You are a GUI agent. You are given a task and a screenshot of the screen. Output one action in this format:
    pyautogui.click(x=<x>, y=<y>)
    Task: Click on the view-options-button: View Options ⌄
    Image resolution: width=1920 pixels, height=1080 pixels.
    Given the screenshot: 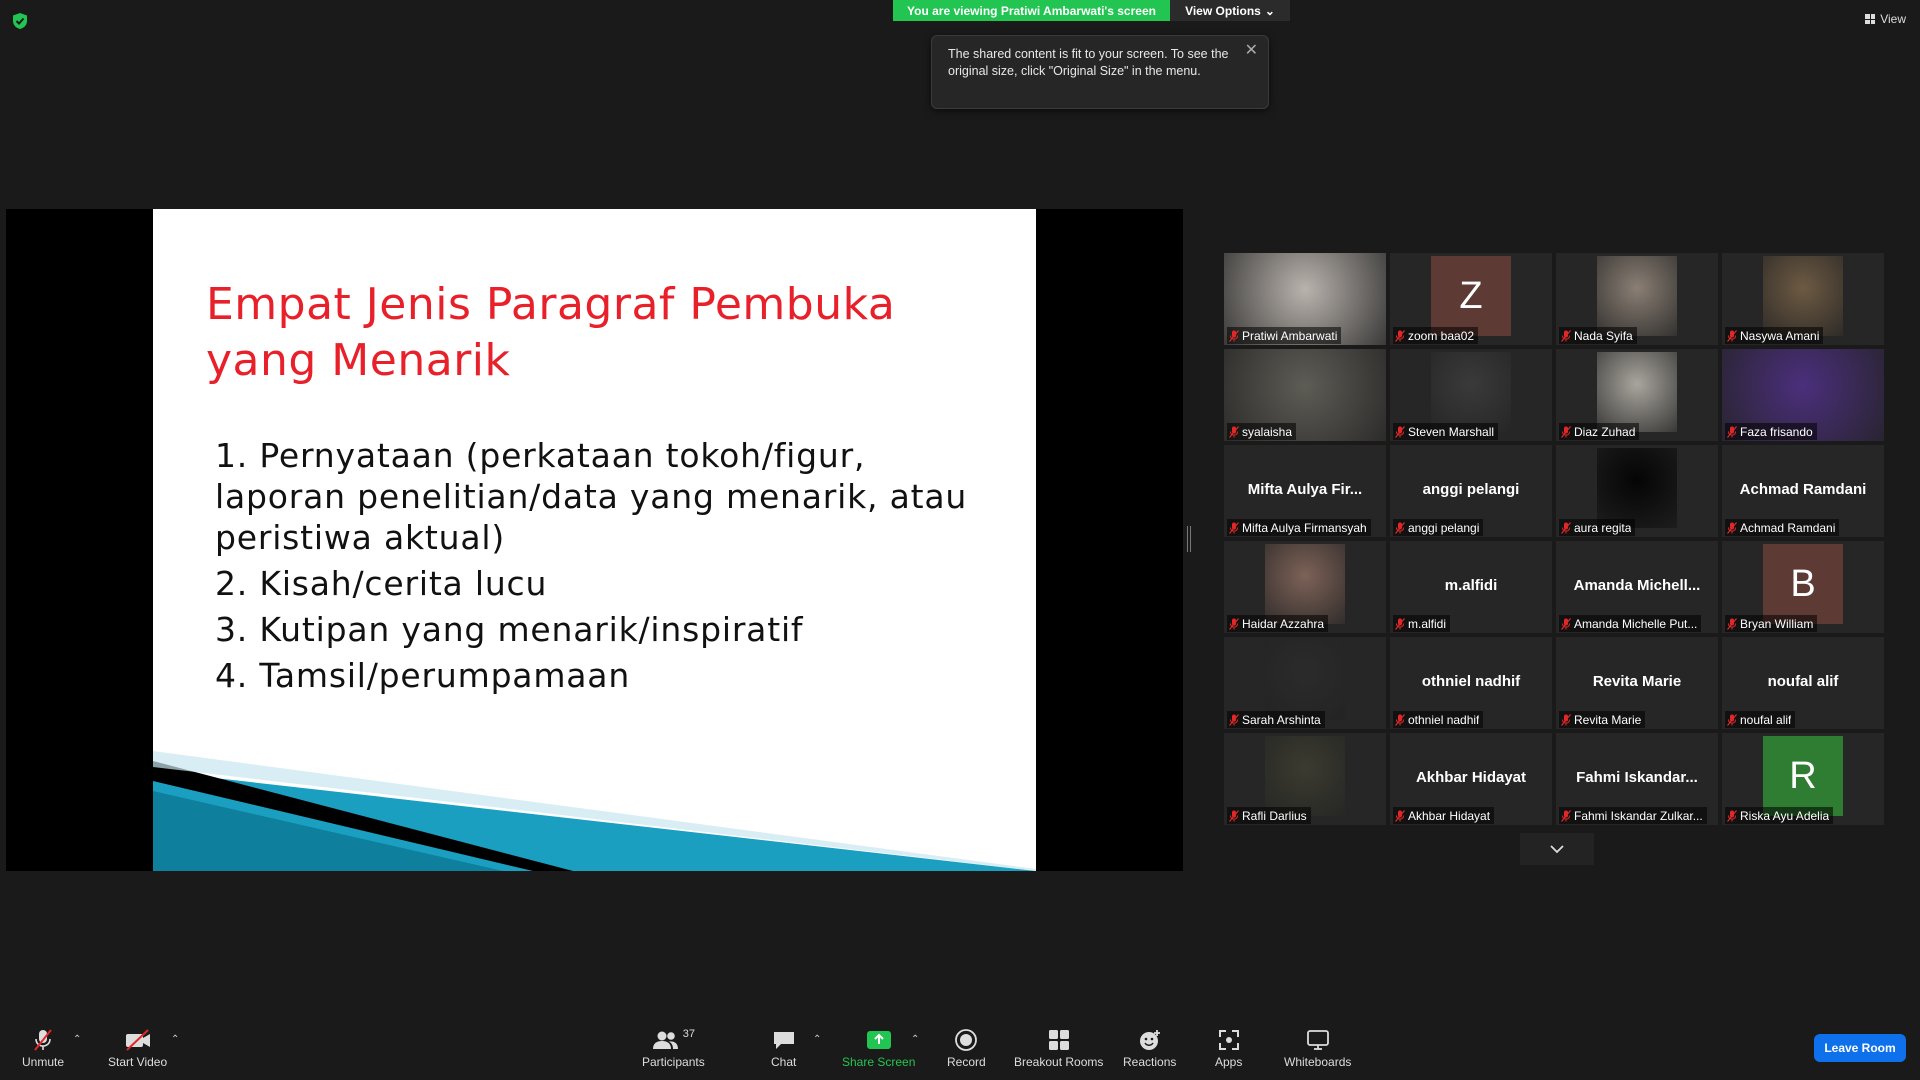 What is the action you would take?
    pyautogui.click(x=1230, y=10)
    